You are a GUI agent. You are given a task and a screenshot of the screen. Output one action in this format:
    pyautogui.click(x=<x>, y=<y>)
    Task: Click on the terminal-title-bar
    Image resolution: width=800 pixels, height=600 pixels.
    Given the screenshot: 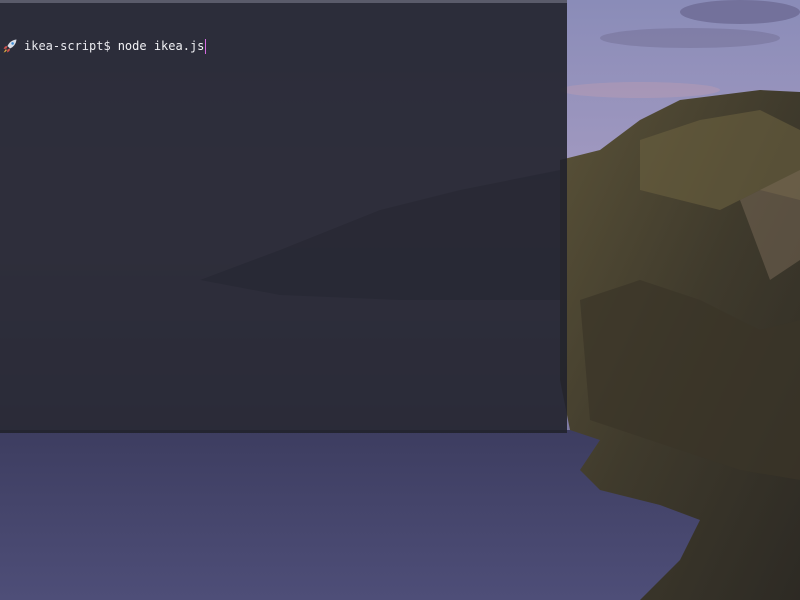 What is the action you would take?
    pyautogui.click(x=283, y=1)
    